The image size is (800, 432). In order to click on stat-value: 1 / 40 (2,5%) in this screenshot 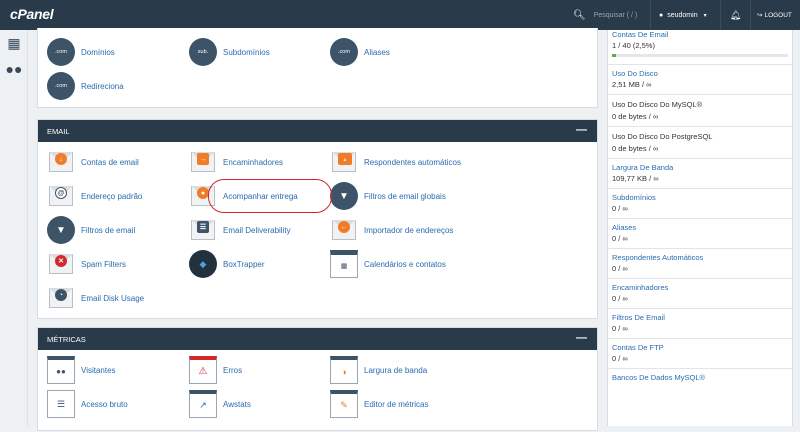, I will do `click(633, 45)`.